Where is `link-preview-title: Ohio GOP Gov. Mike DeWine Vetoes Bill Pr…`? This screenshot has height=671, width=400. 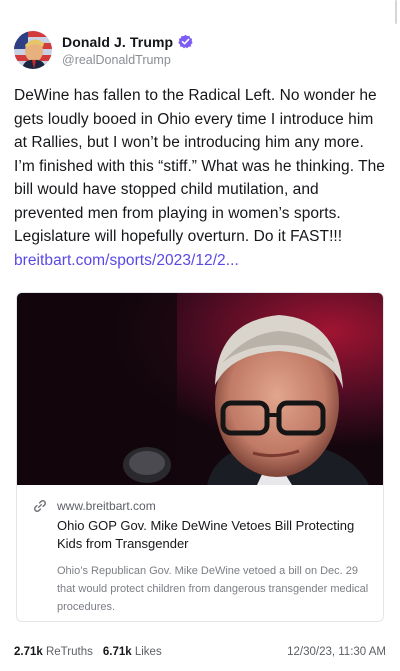
link-preview-title: Ohio GOP Gov. Mike DeWine Vetoes Bill Pr… is located at coordinates (213, 535).